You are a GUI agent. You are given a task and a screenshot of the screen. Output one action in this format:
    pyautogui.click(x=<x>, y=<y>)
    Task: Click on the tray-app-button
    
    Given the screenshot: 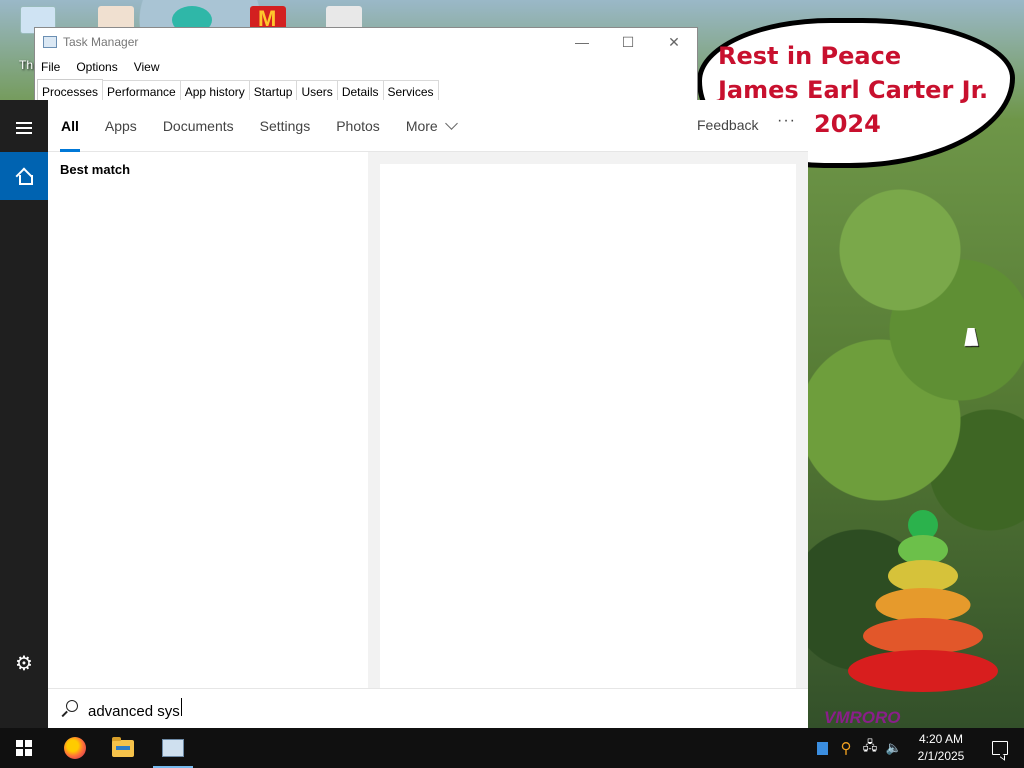 What is the action you would take?
    pyautogui.click(x=822, y=748)
    